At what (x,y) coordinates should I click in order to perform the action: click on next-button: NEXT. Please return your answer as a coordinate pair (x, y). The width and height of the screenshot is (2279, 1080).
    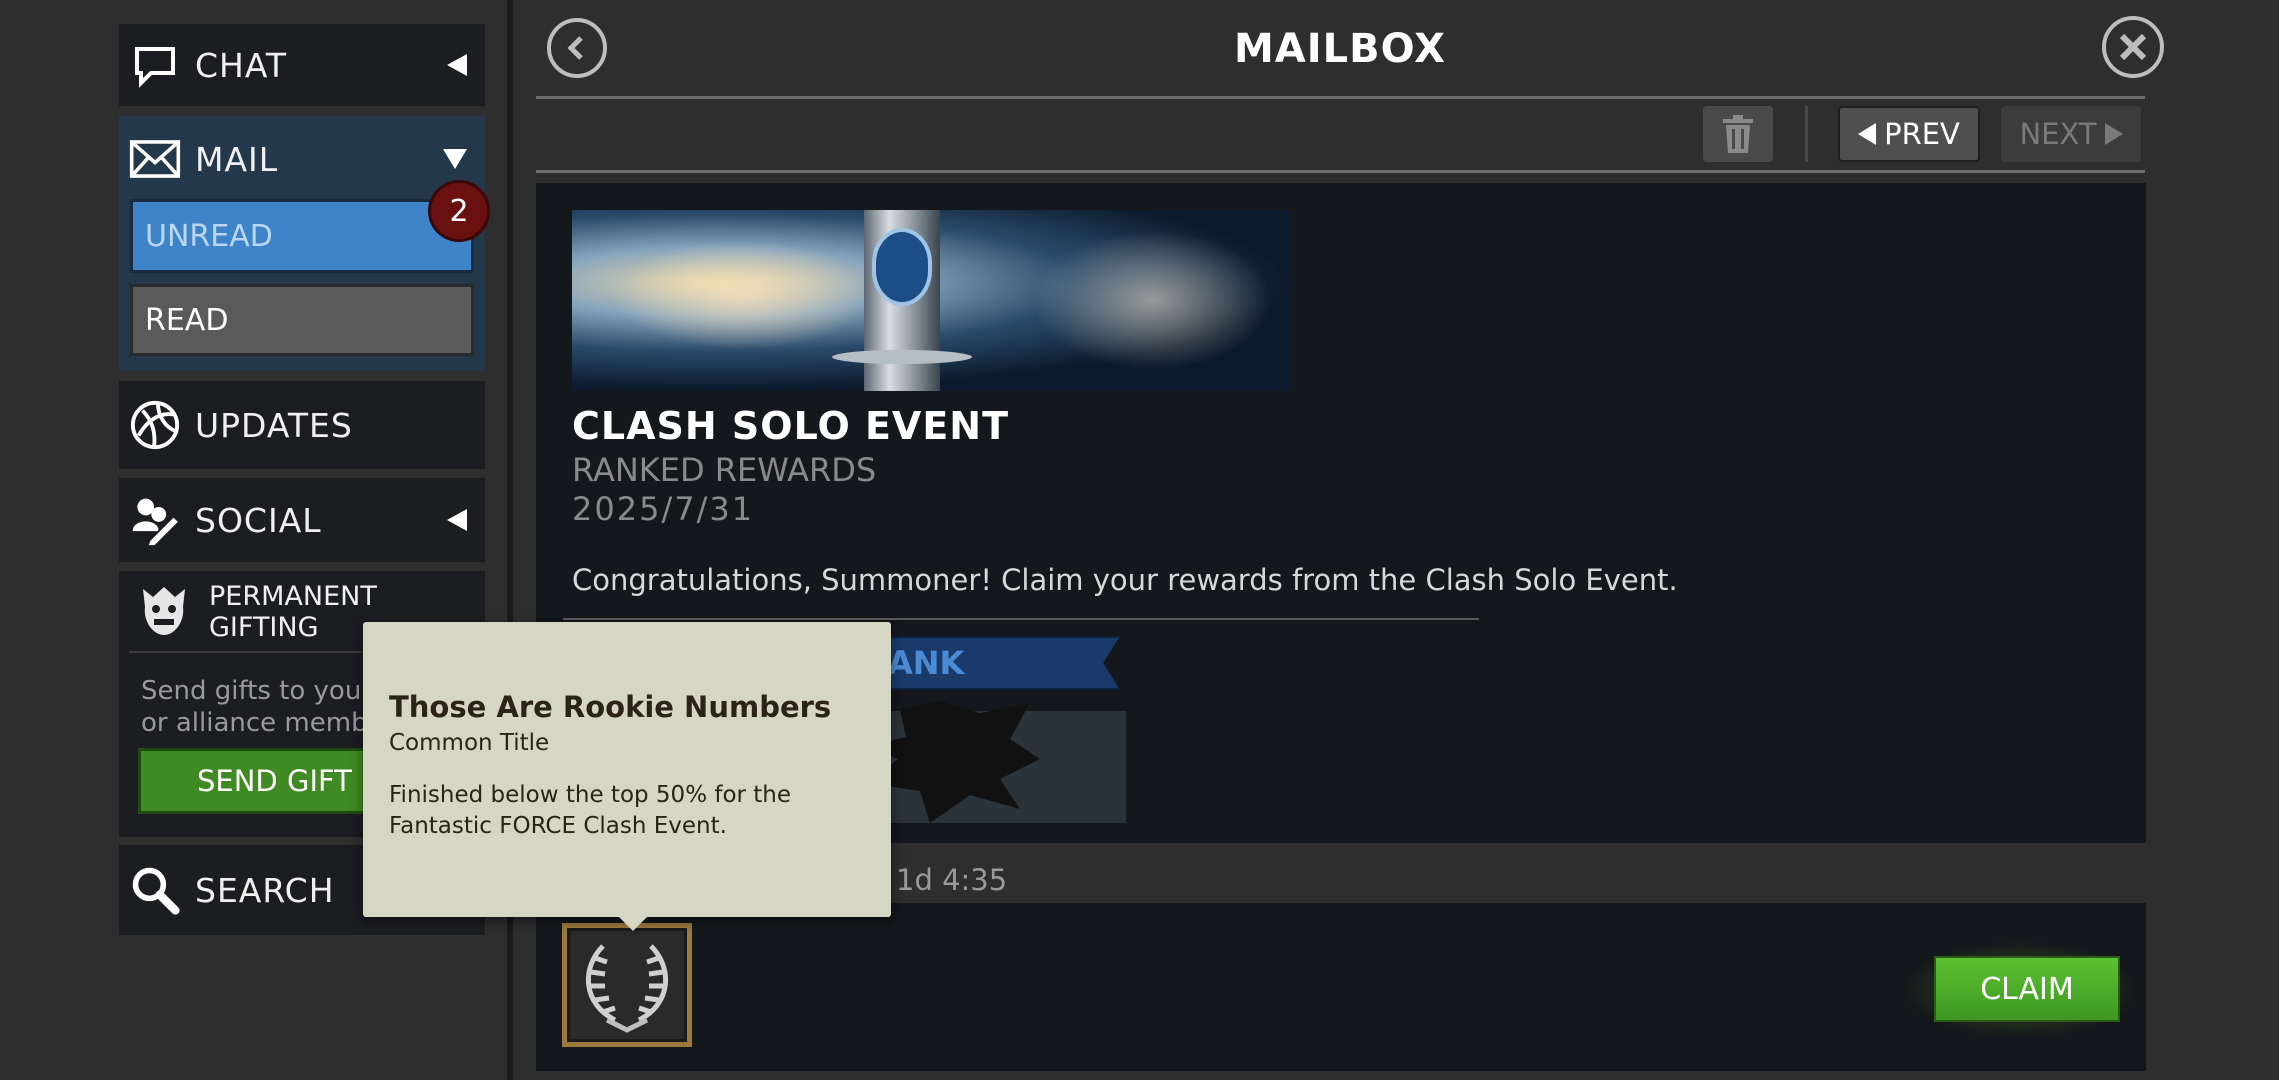
    Looking at the image, I should click on (2071, 134).